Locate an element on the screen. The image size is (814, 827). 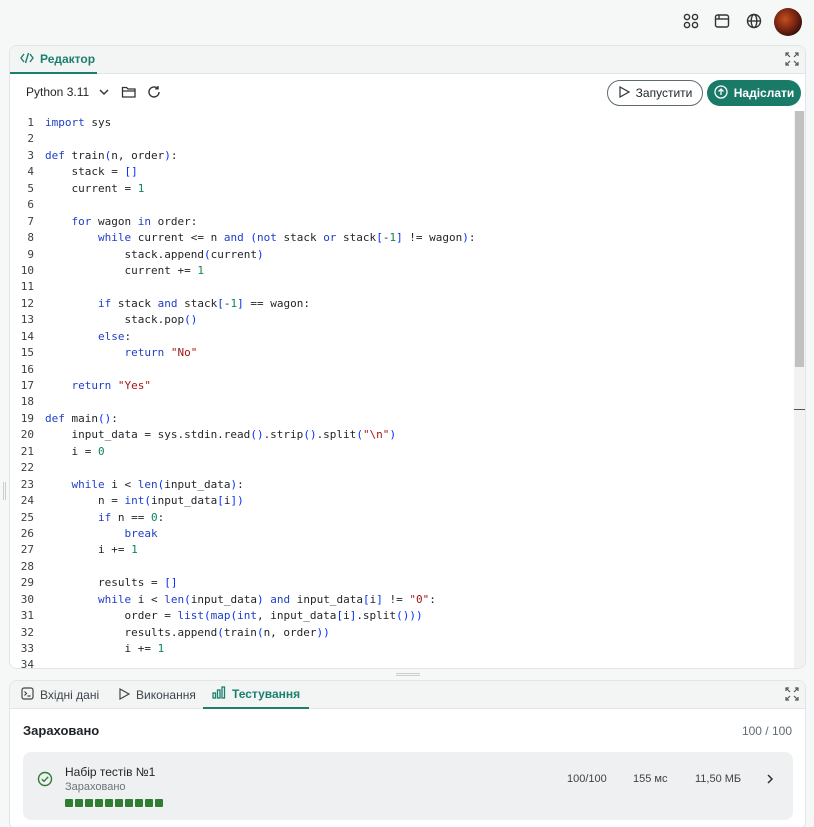
globe-icon is located at coordinates (754, 21).